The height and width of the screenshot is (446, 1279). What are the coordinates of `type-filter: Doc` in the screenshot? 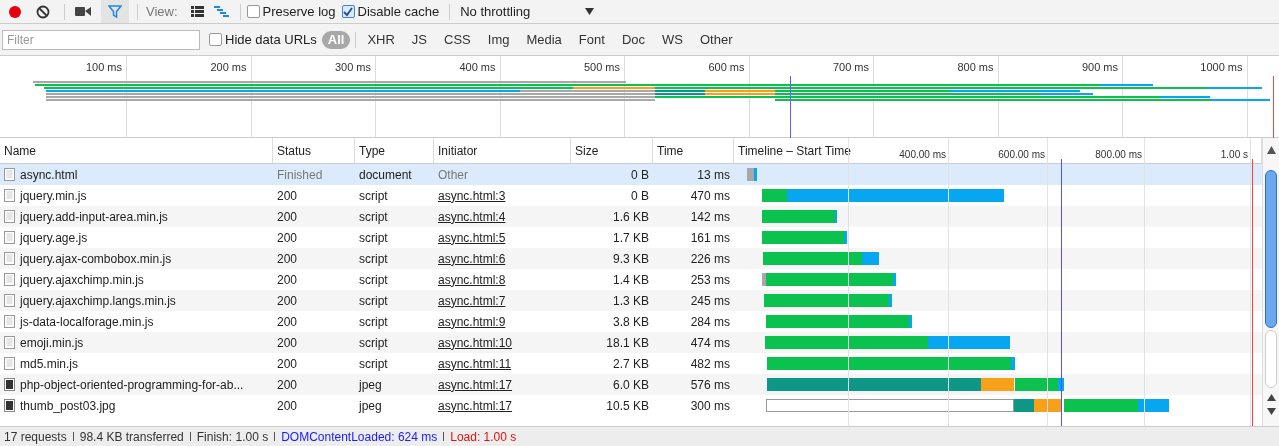 It's located at (633, 39).